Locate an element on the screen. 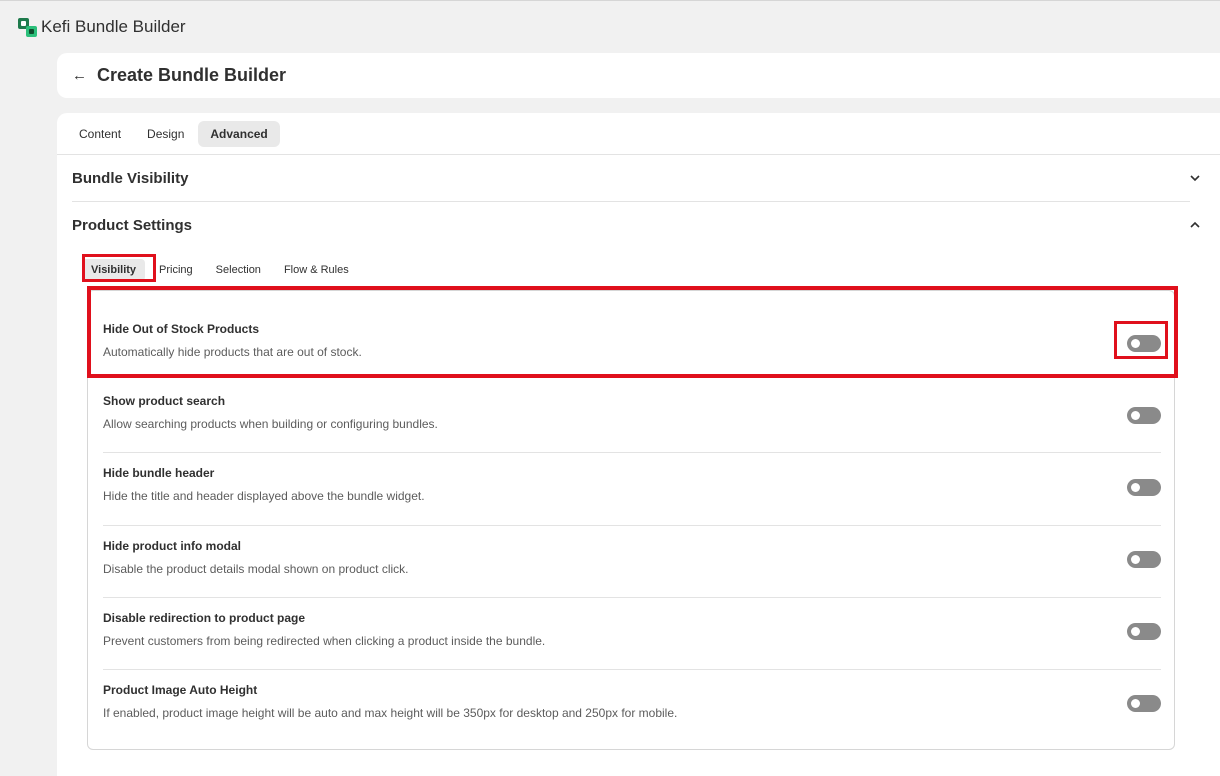 The image size is (1220, 776). chevron-down-icon is located at coordinates (1195, 178).